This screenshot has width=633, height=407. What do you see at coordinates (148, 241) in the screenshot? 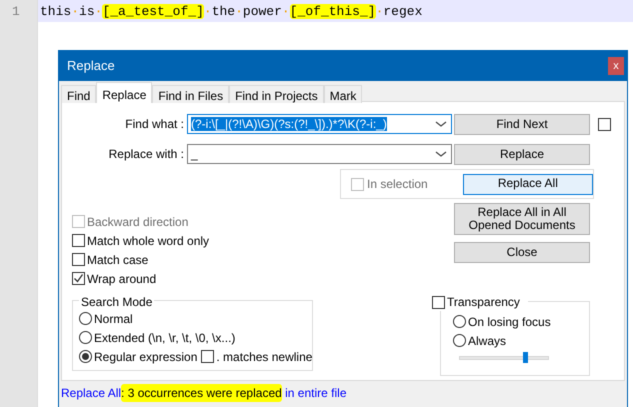
I see `option-label: Match whole word only` at bounding box center [148, 241].